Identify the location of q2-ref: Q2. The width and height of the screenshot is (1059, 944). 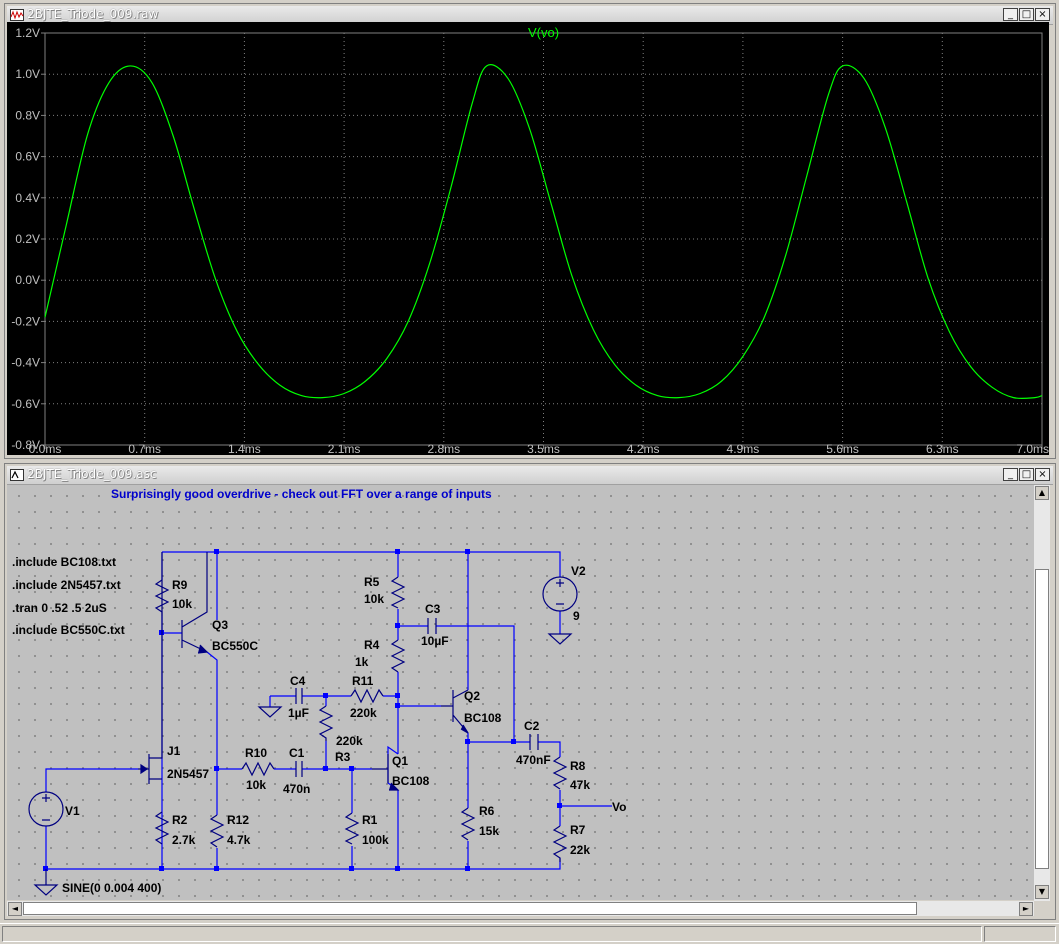
(472, 696).